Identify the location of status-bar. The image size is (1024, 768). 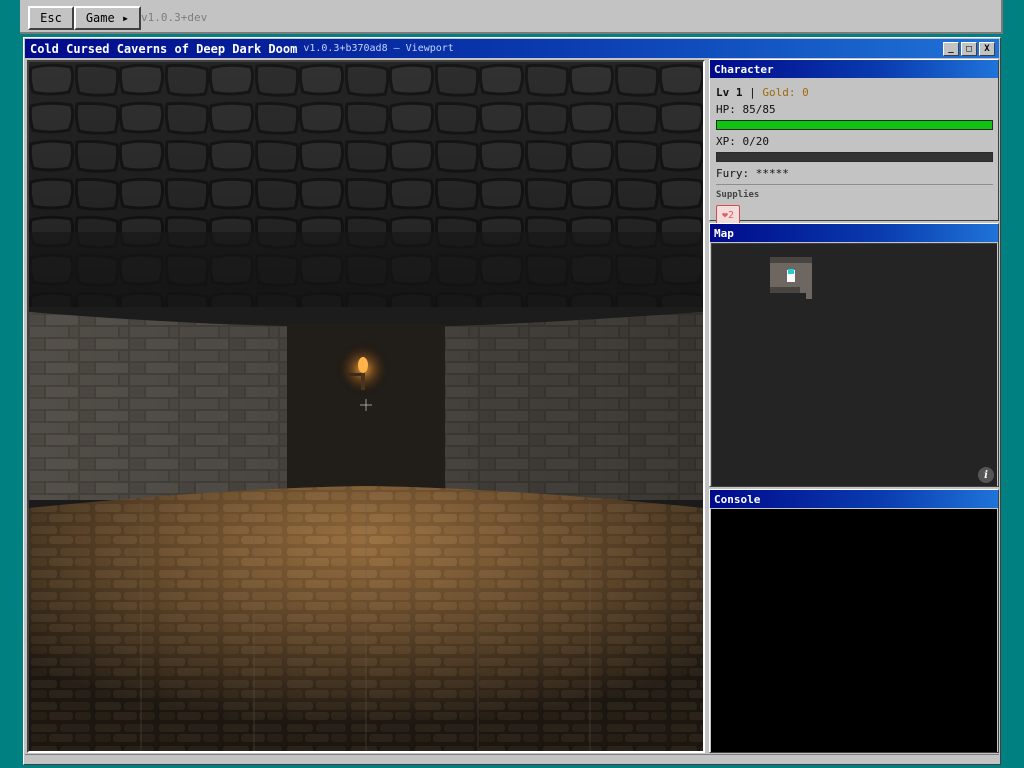
(512, 758).